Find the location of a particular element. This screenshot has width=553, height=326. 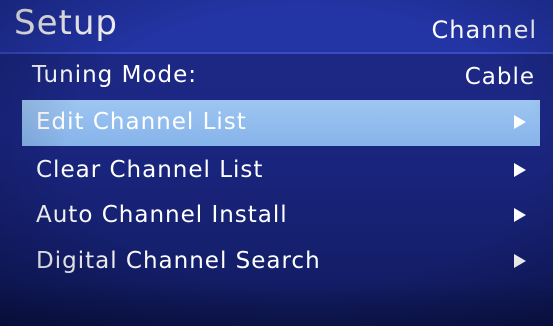

menu-item-label: Edit Channel List is located at coordinates (141, 122).